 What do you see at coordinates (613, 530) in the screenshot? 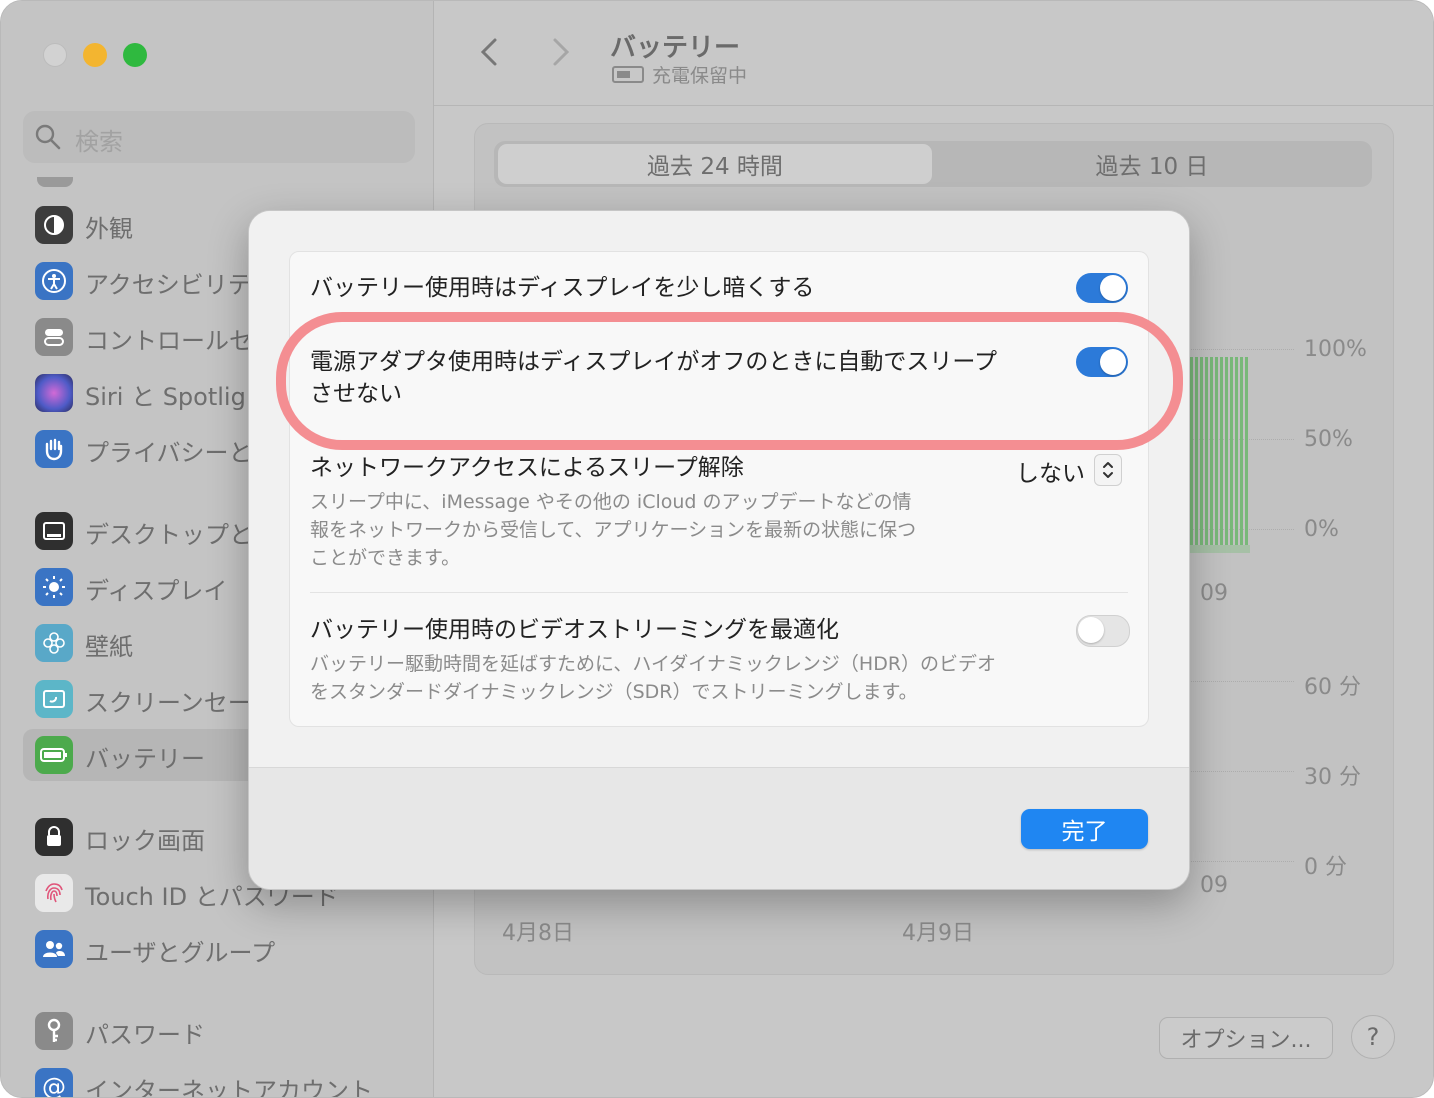
I see `wake-network-desc-line2: 報をネットワークから受信して、アプリケーションを最新の状態に保つ` at bounding box center [613, 530].